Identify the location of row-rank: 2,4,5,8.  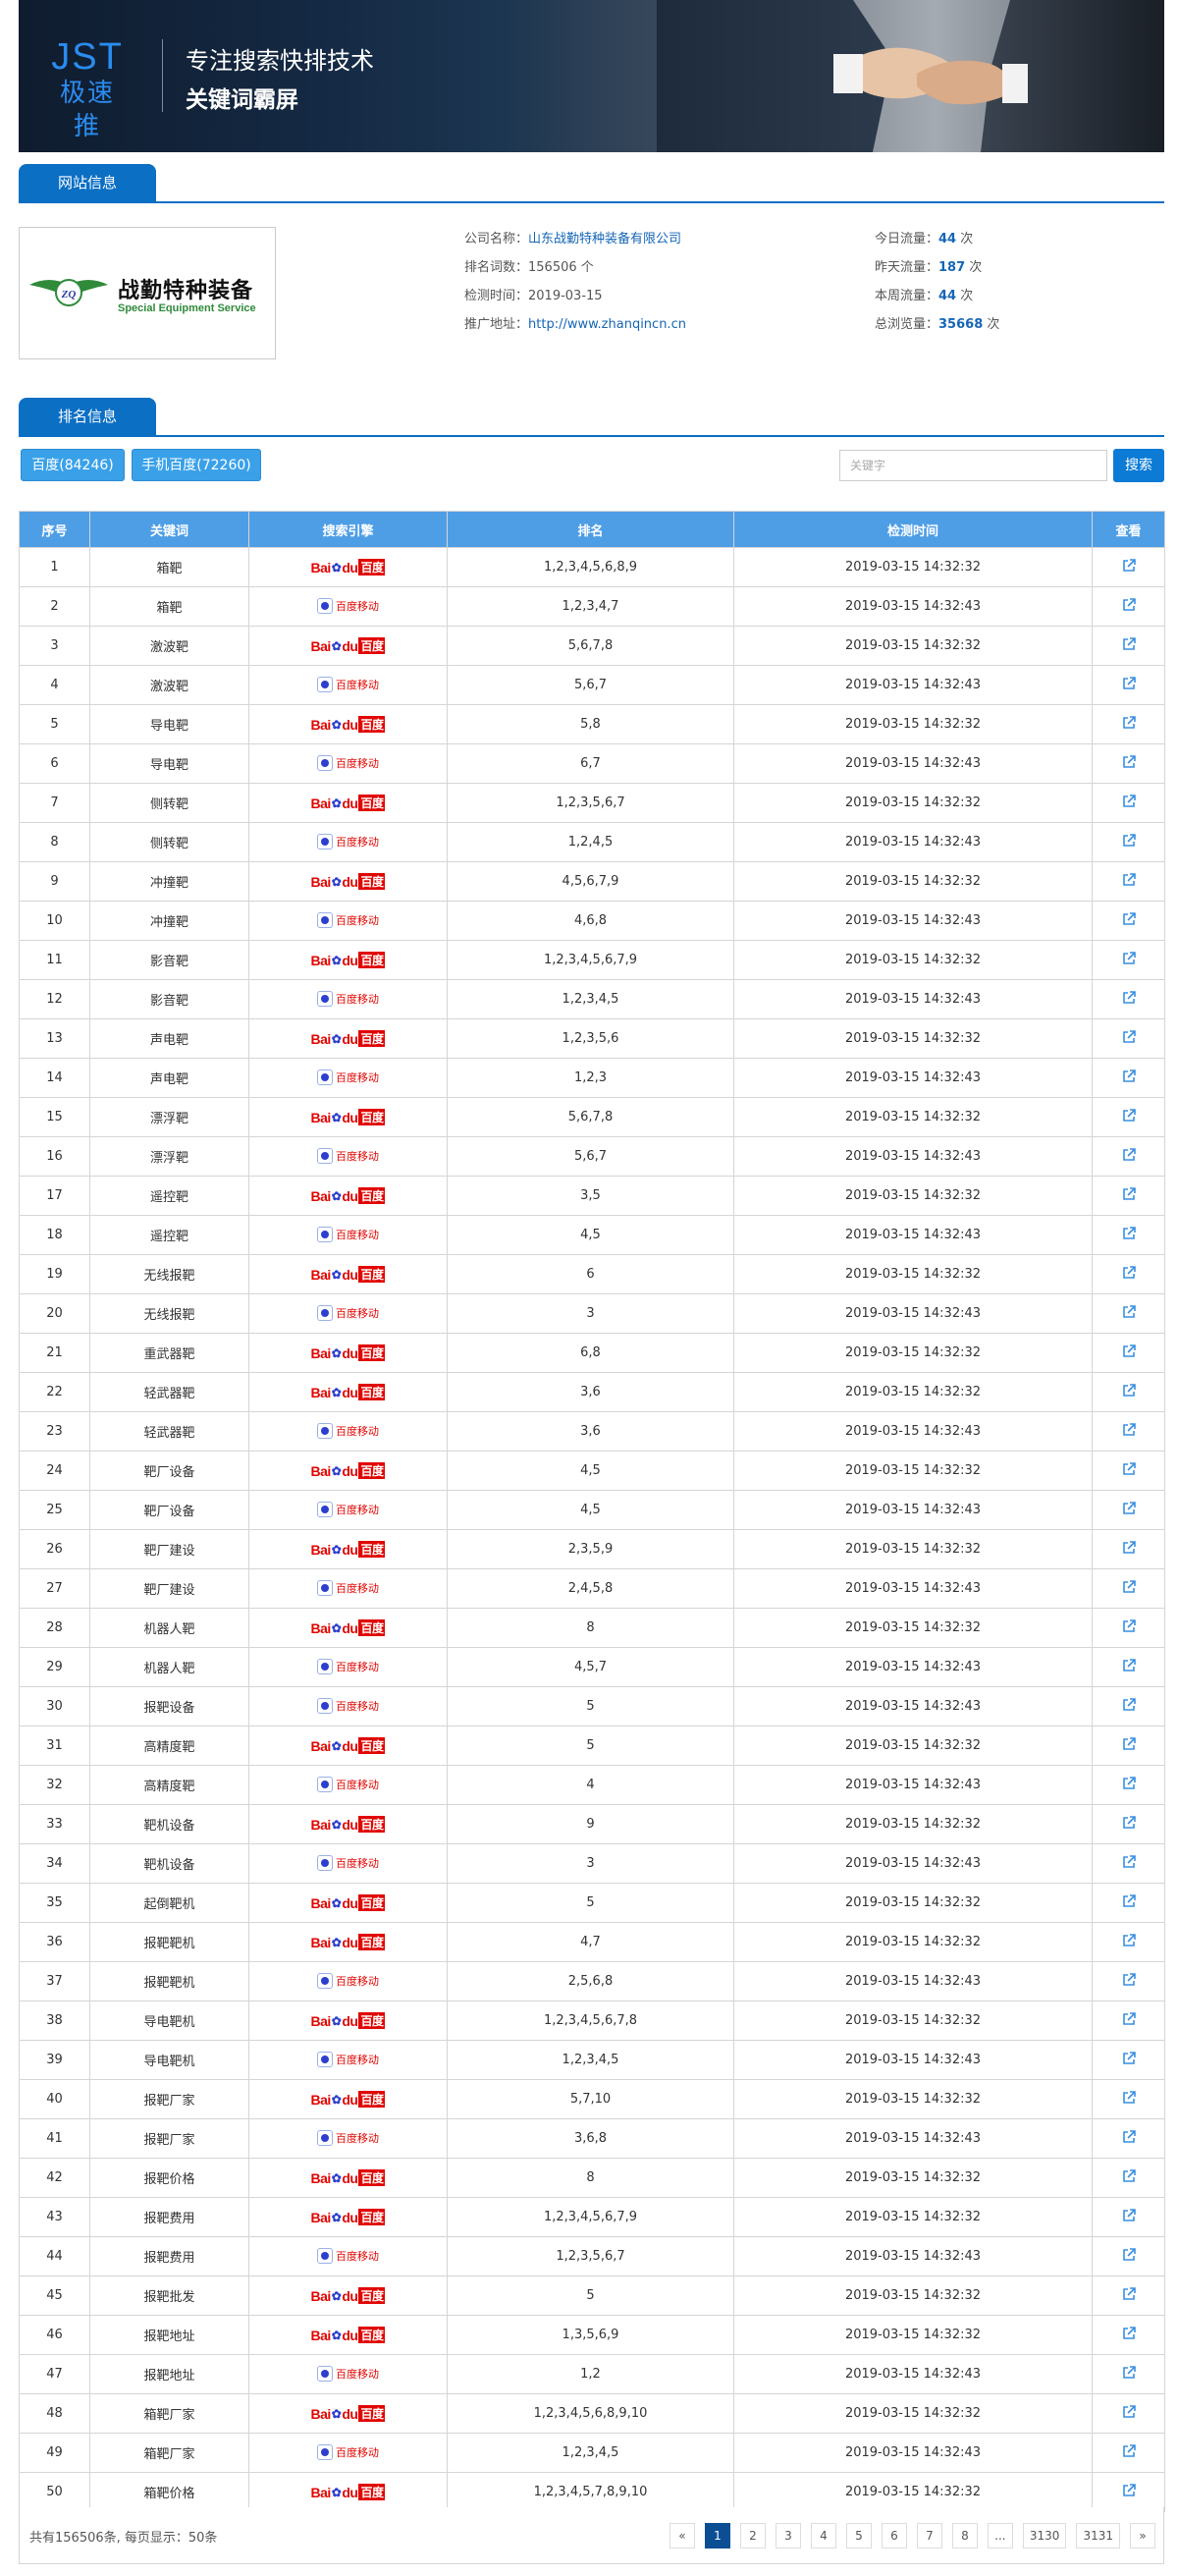
(590, 1588).